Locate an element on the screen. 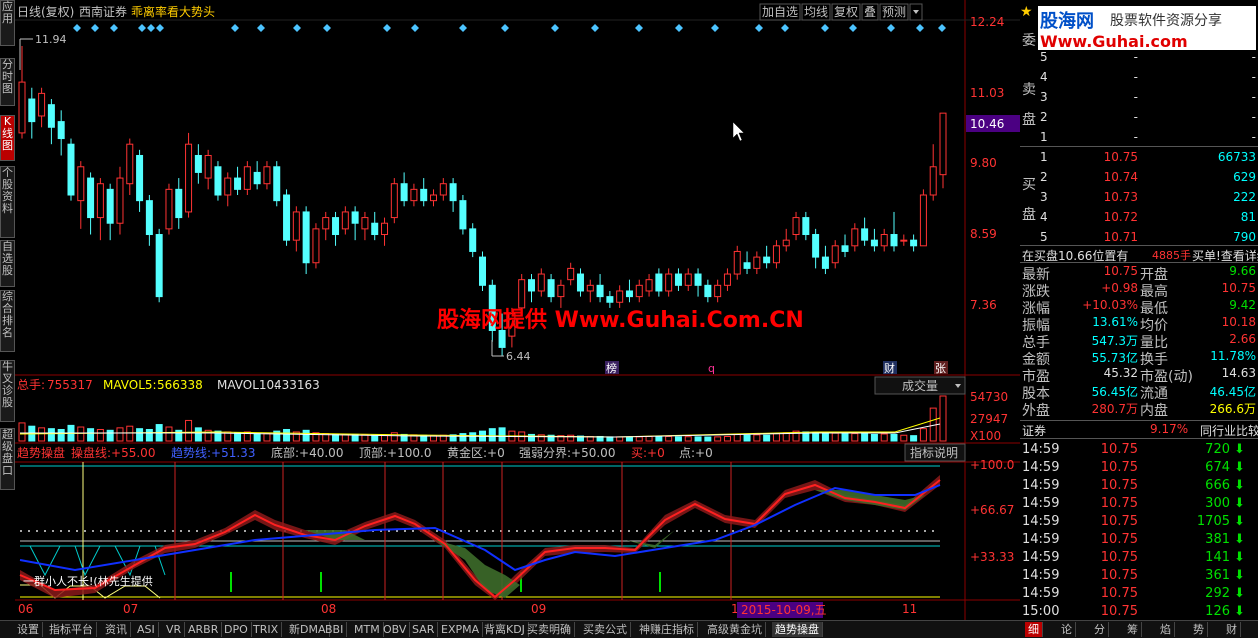  book-level: 5 is located at coordinates (1044, 237).